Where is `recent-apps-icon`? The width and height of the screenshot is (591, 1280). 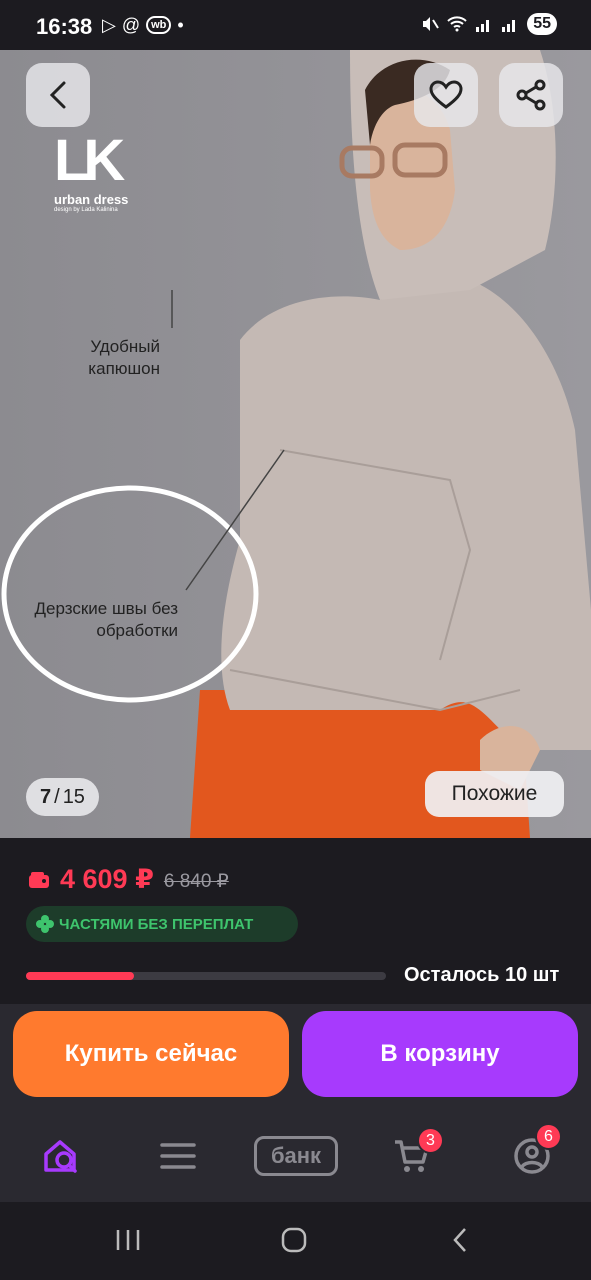
recent-apps-icon is located at coordinates (128, 1240).